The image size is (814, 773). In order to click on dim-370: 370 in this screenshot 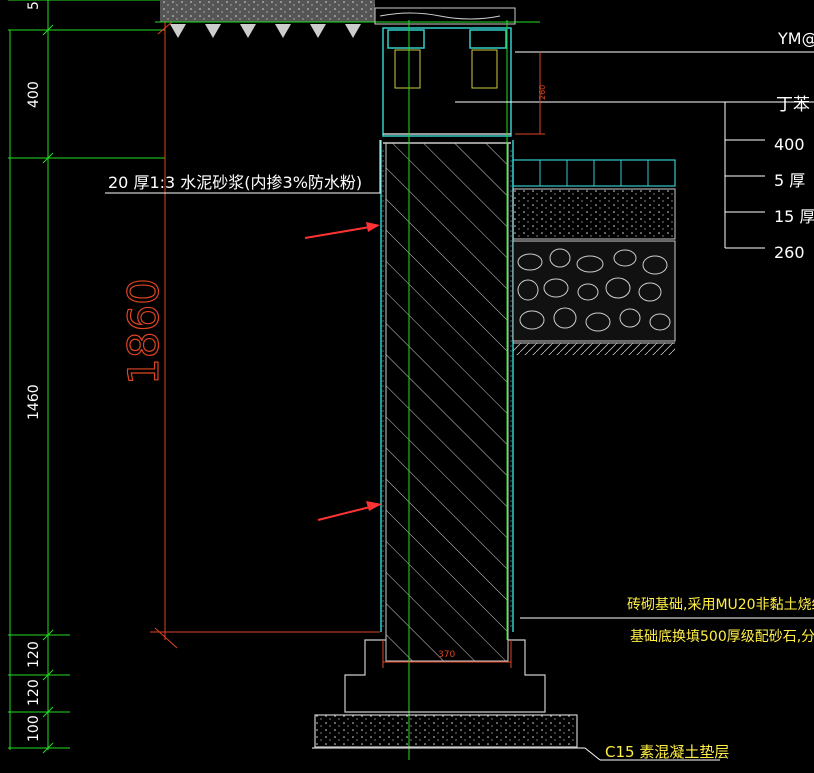, I will do `click(446, 655)`.